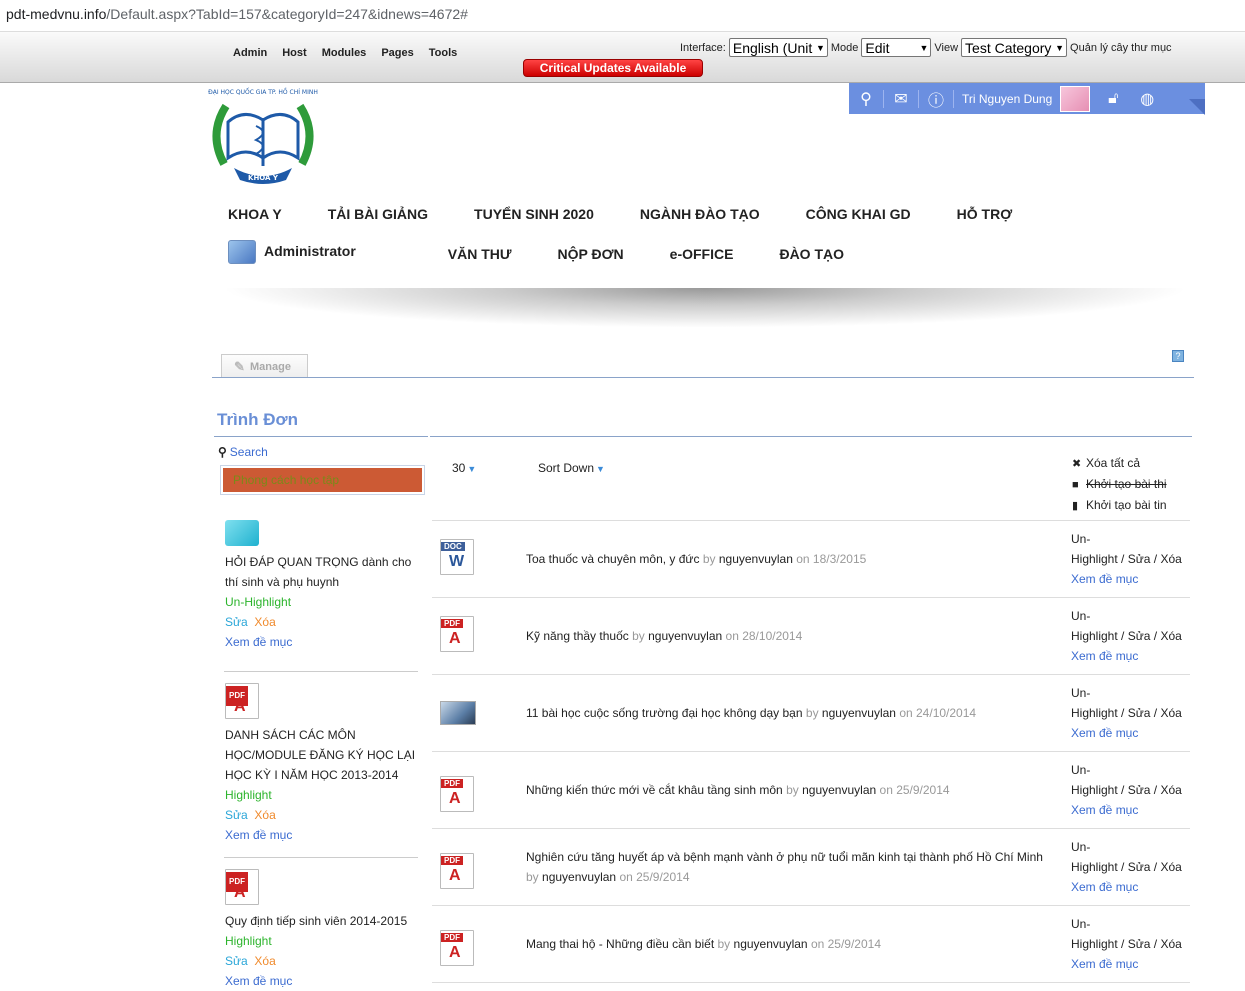  What do you see at coordinates (457, 557) in the screenshot?
I see `word-doc-icon: DOC W` at bounding box center [457, 557].